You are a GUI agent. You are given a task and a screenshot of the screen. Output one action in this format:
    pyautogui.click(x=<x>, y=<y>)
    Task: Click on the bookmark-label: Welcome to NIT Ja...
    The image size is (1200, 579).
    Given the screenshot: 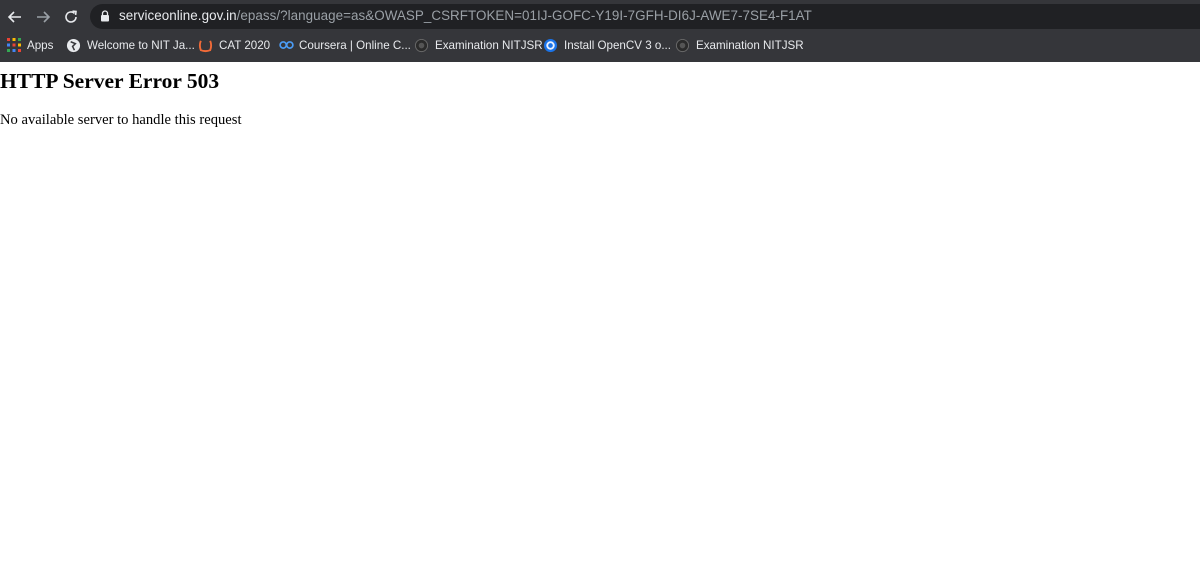 What is the action you would take?
    pyautogui.click(x=141, y=45)
    